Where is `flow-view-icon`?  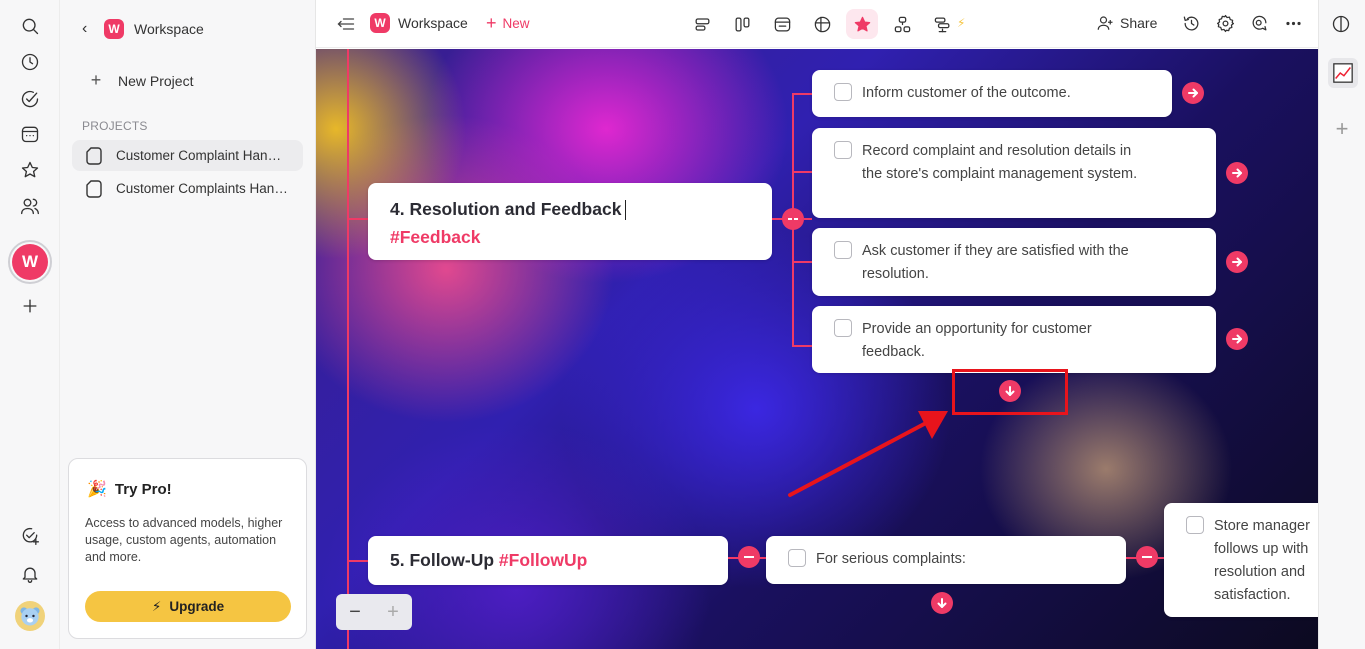 flow-view-icon is located at coordinates (902, 24).